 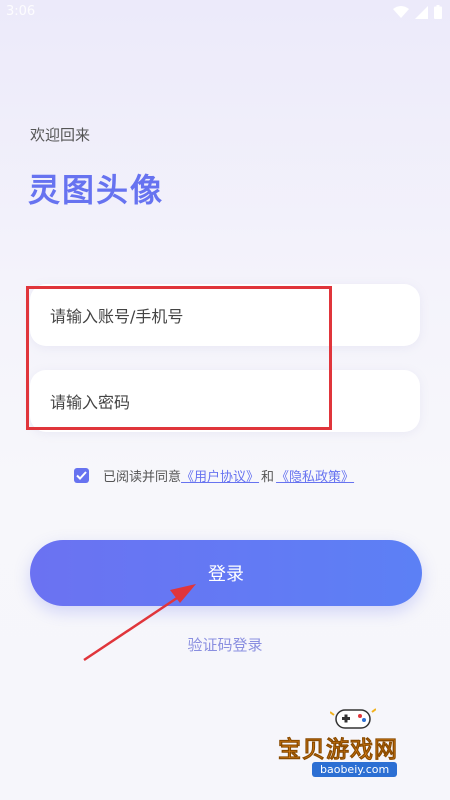 I want to click on pointer-arrow-icon, so click(x=139, y=623).